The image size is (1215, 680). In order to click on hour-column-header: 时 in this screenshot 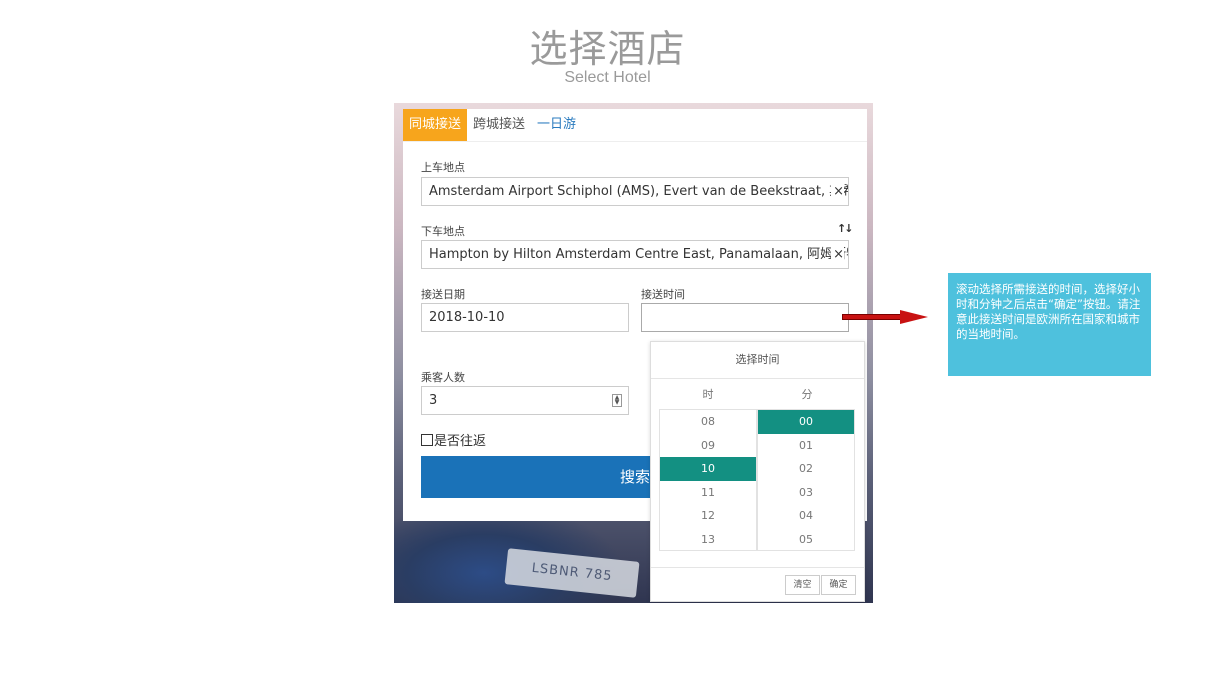, I will do `click(708, 394)`.